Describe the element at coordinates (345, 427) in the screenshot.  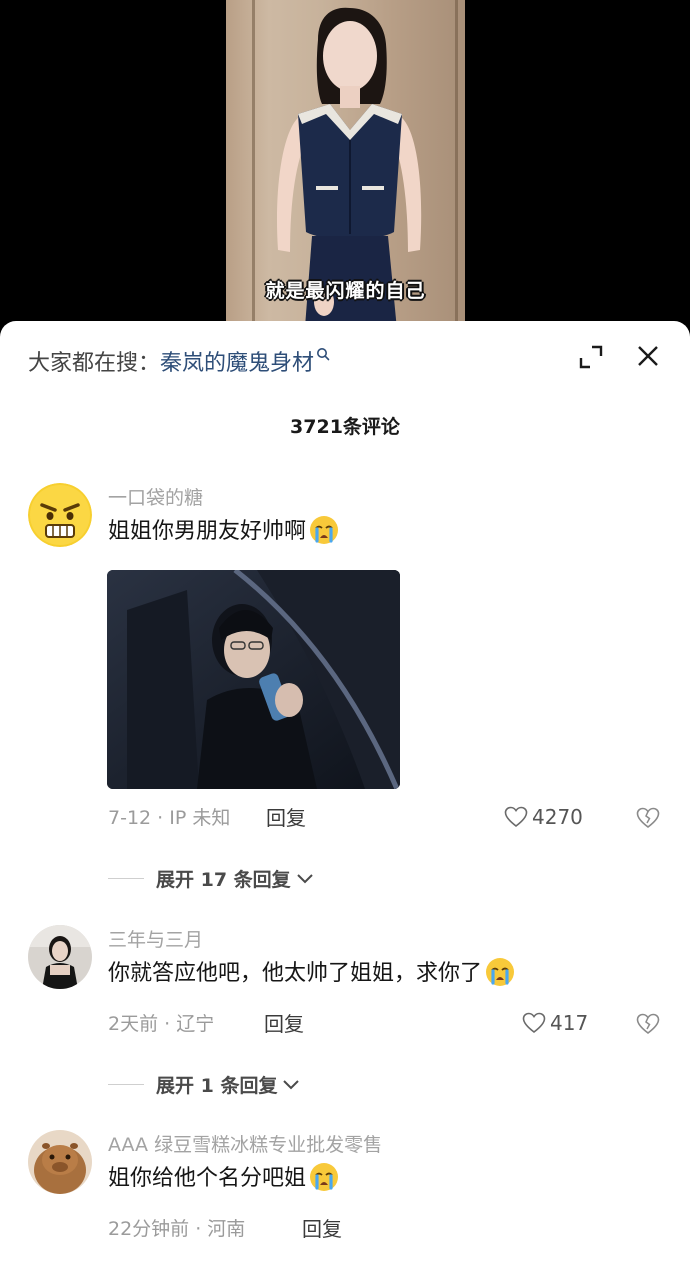
I see `comment-count-title: 3721条评论` at that location.